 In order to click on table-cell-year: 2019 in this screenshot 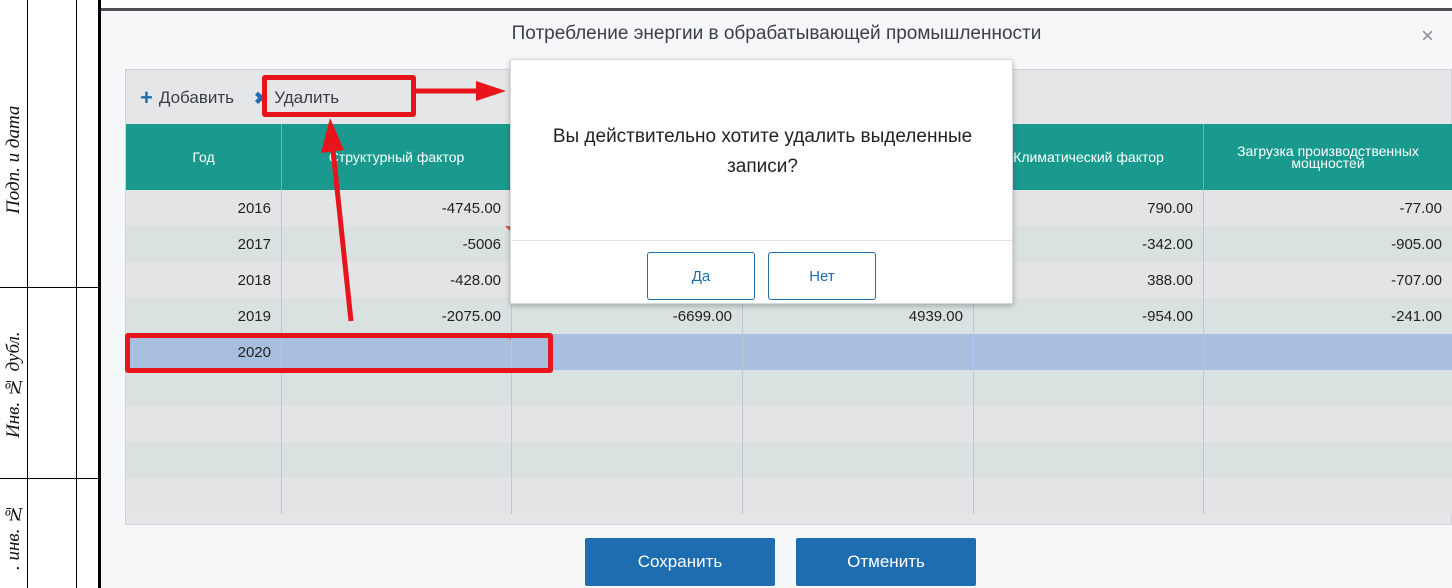, I will do `click(204, 316)`.